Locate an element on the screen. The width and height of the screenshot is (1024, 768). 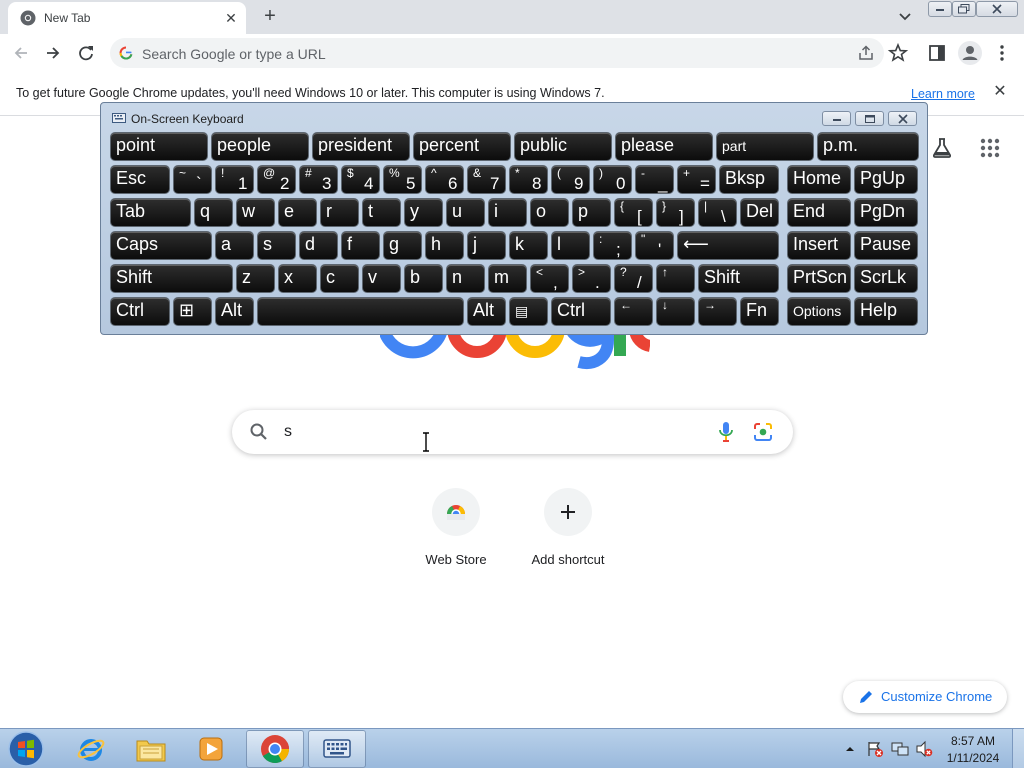
clock-date: 1/11/2024 is located at coordinates (973, 758).